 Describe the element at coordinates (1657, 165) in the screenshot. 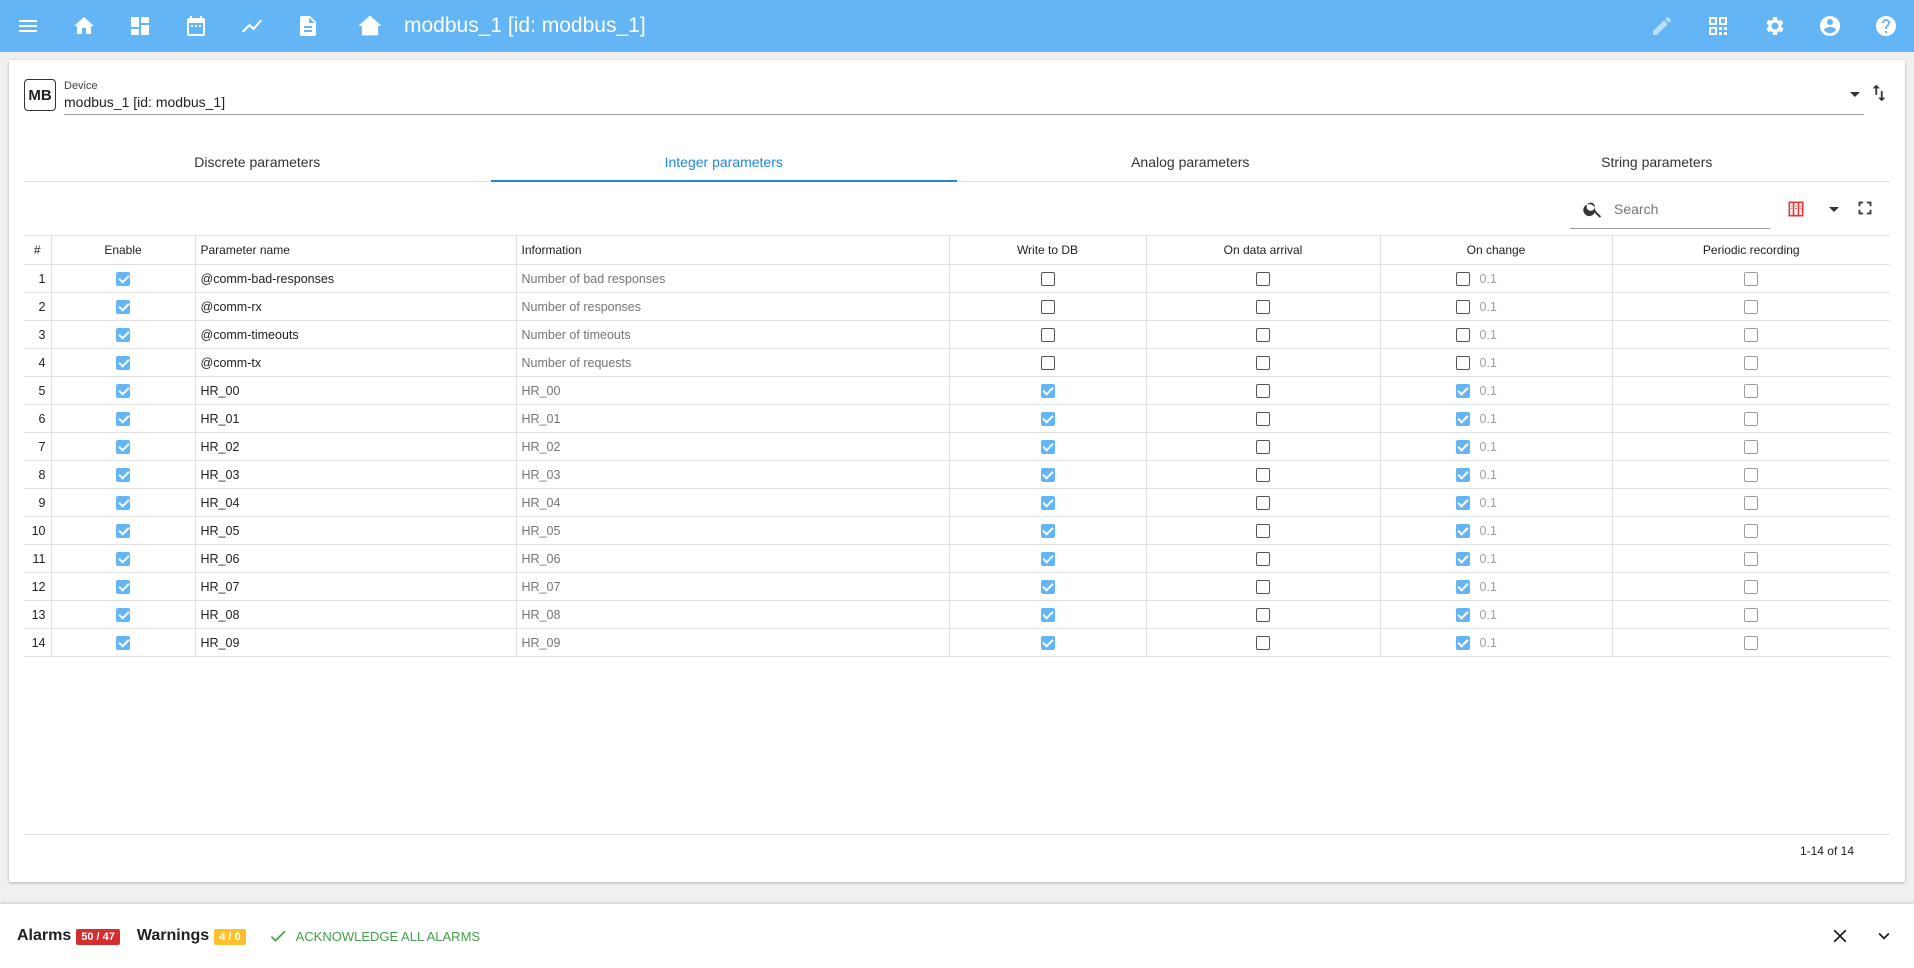

I see `tab-string: String parameters` at that location.